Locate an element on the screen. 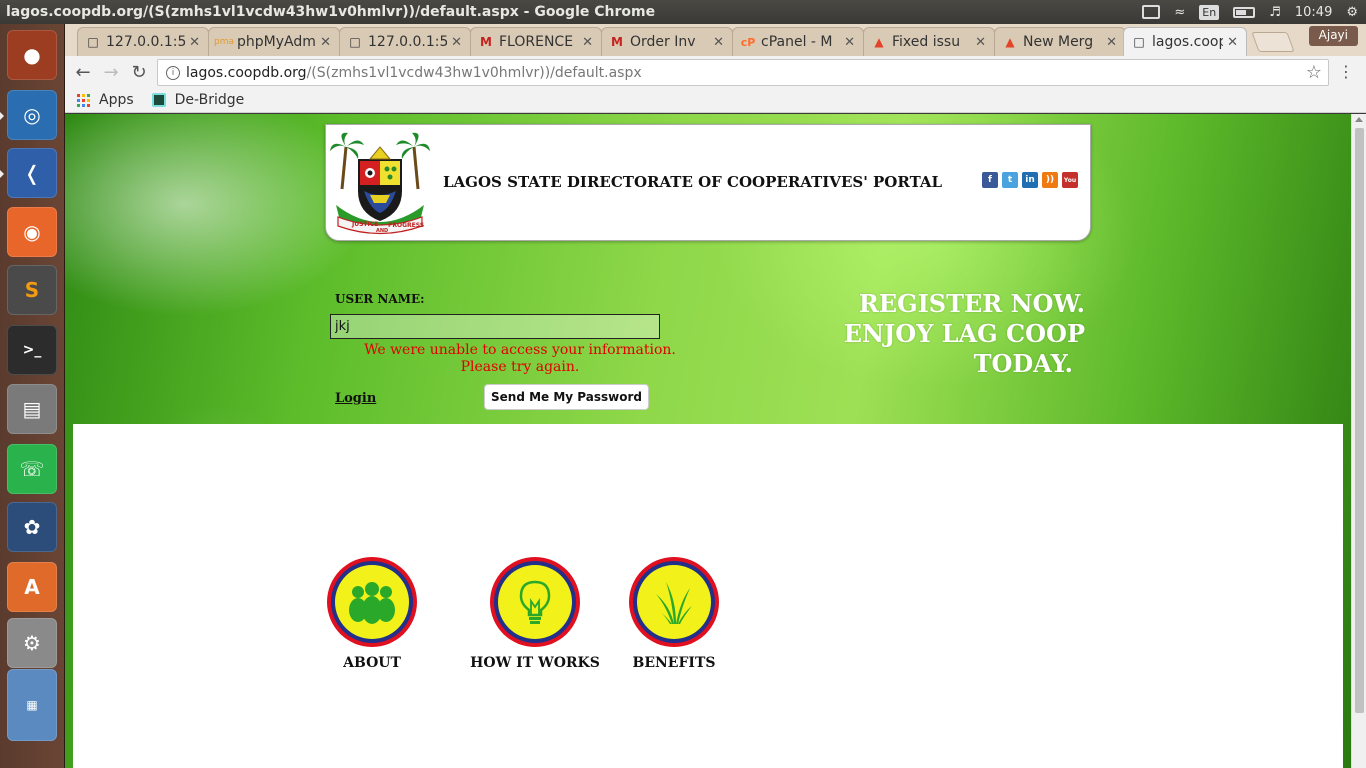 Image resolution: width=1366 pixels, height=768 pixels. feature-label: BENEFITS is located at coordinates (674, 663).